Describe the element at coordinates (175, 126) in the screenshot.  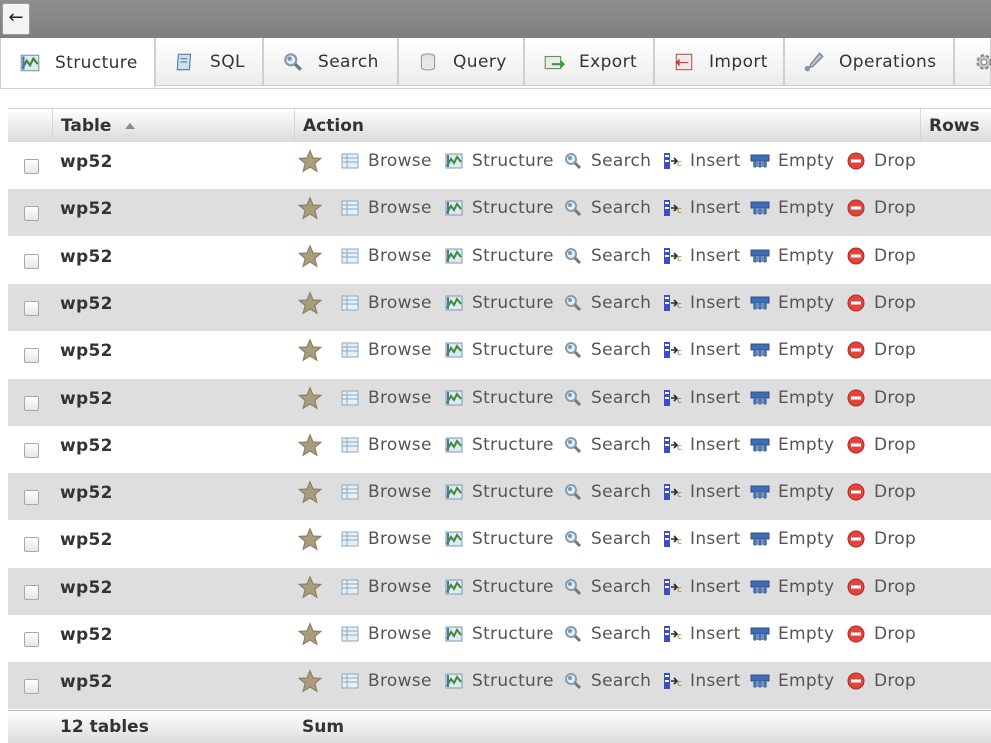
I see `header-table: Table` at that location.